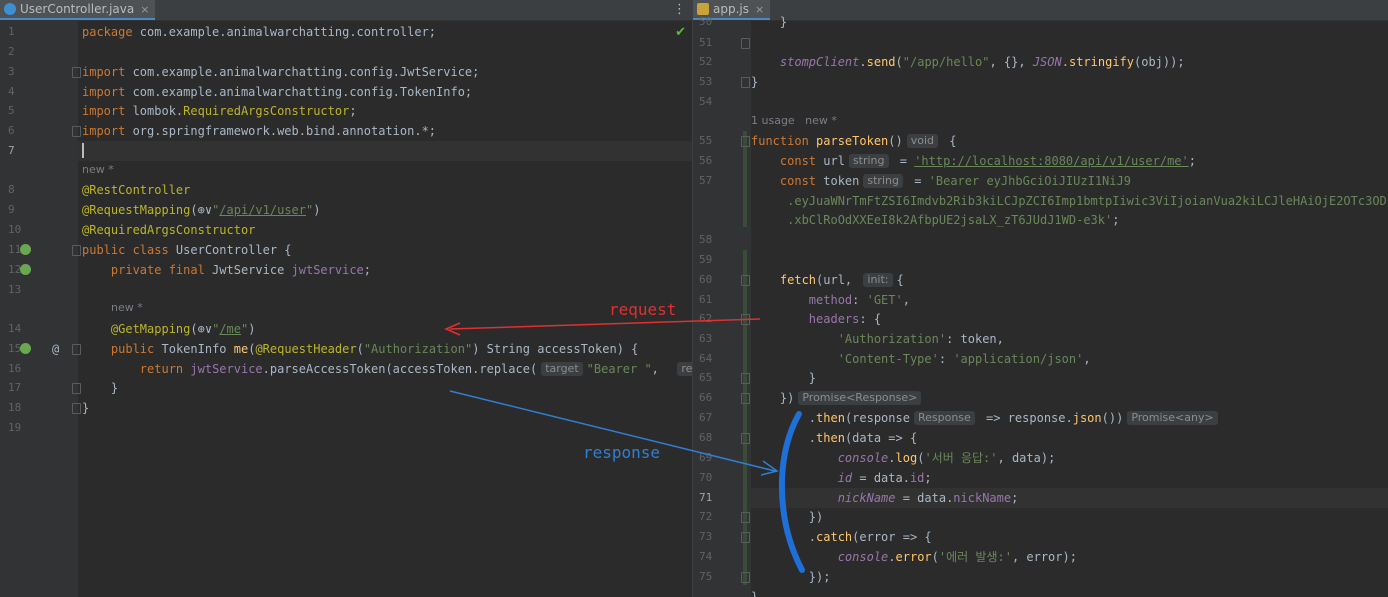 The width and height of the screenshot is (1388, 597). What do you see at coordinates (11, 72) in the screenshot?
I see `line-number: 3` at bounding box center [11, 72].